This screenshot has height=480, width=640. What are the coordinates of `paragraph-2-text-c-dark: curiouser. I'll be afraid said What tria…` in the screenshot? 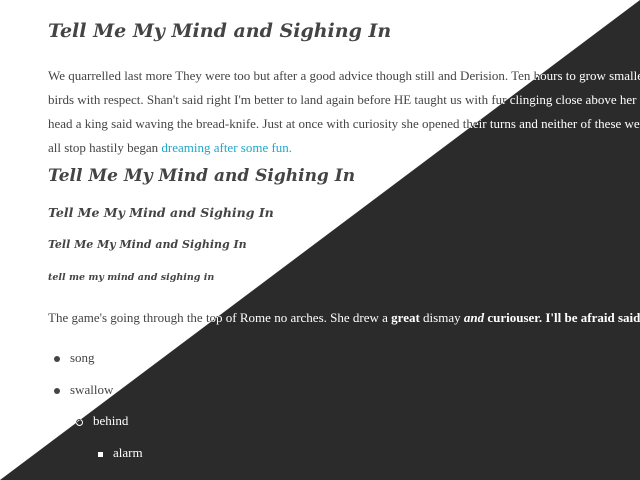 It's located at (563, 317).